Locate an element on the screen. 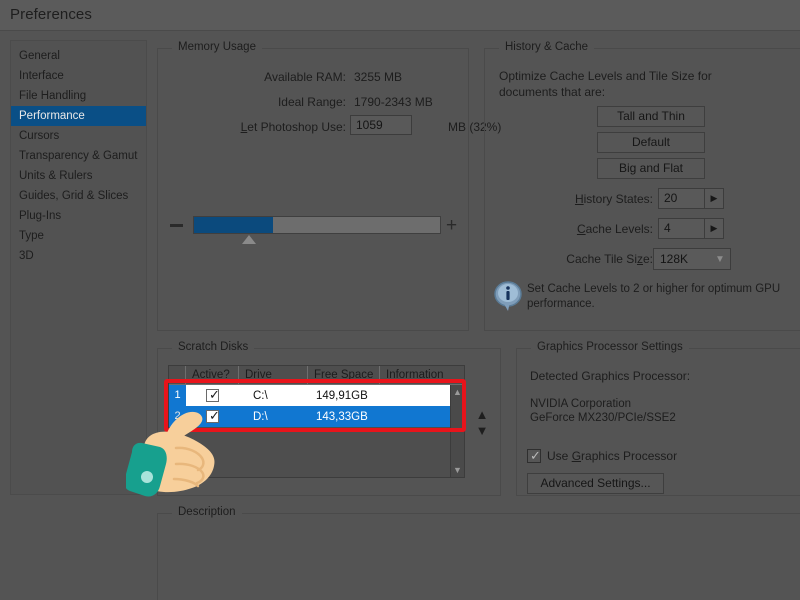 This screenshot has width=800, height=600. cache-levels-value: 4 is located at coordinates (681, 228).